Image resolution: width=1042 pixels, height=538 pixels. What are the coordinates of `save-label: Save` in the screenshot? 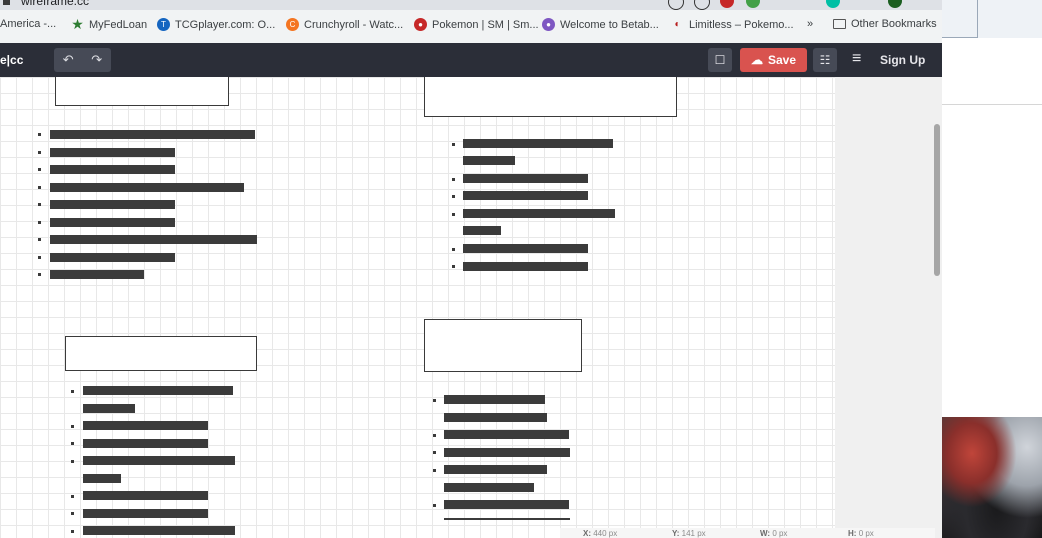 It's located at (782, 60).